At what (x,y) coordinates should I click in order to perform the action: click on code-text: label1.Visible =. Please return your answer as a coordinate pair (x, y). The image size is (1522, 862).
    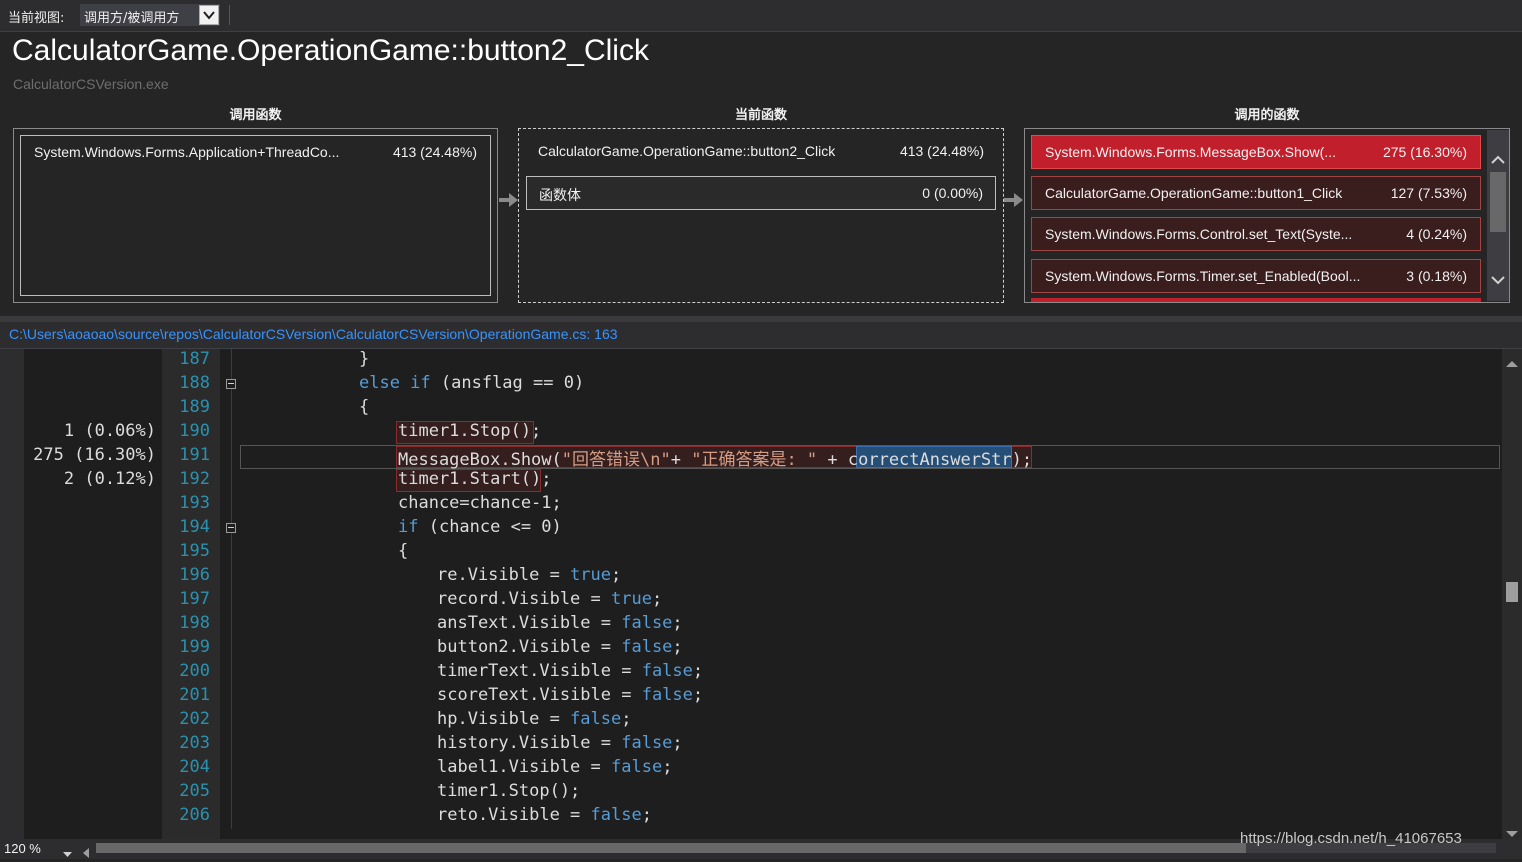
    Looking at the image, I should click on (524, 767).